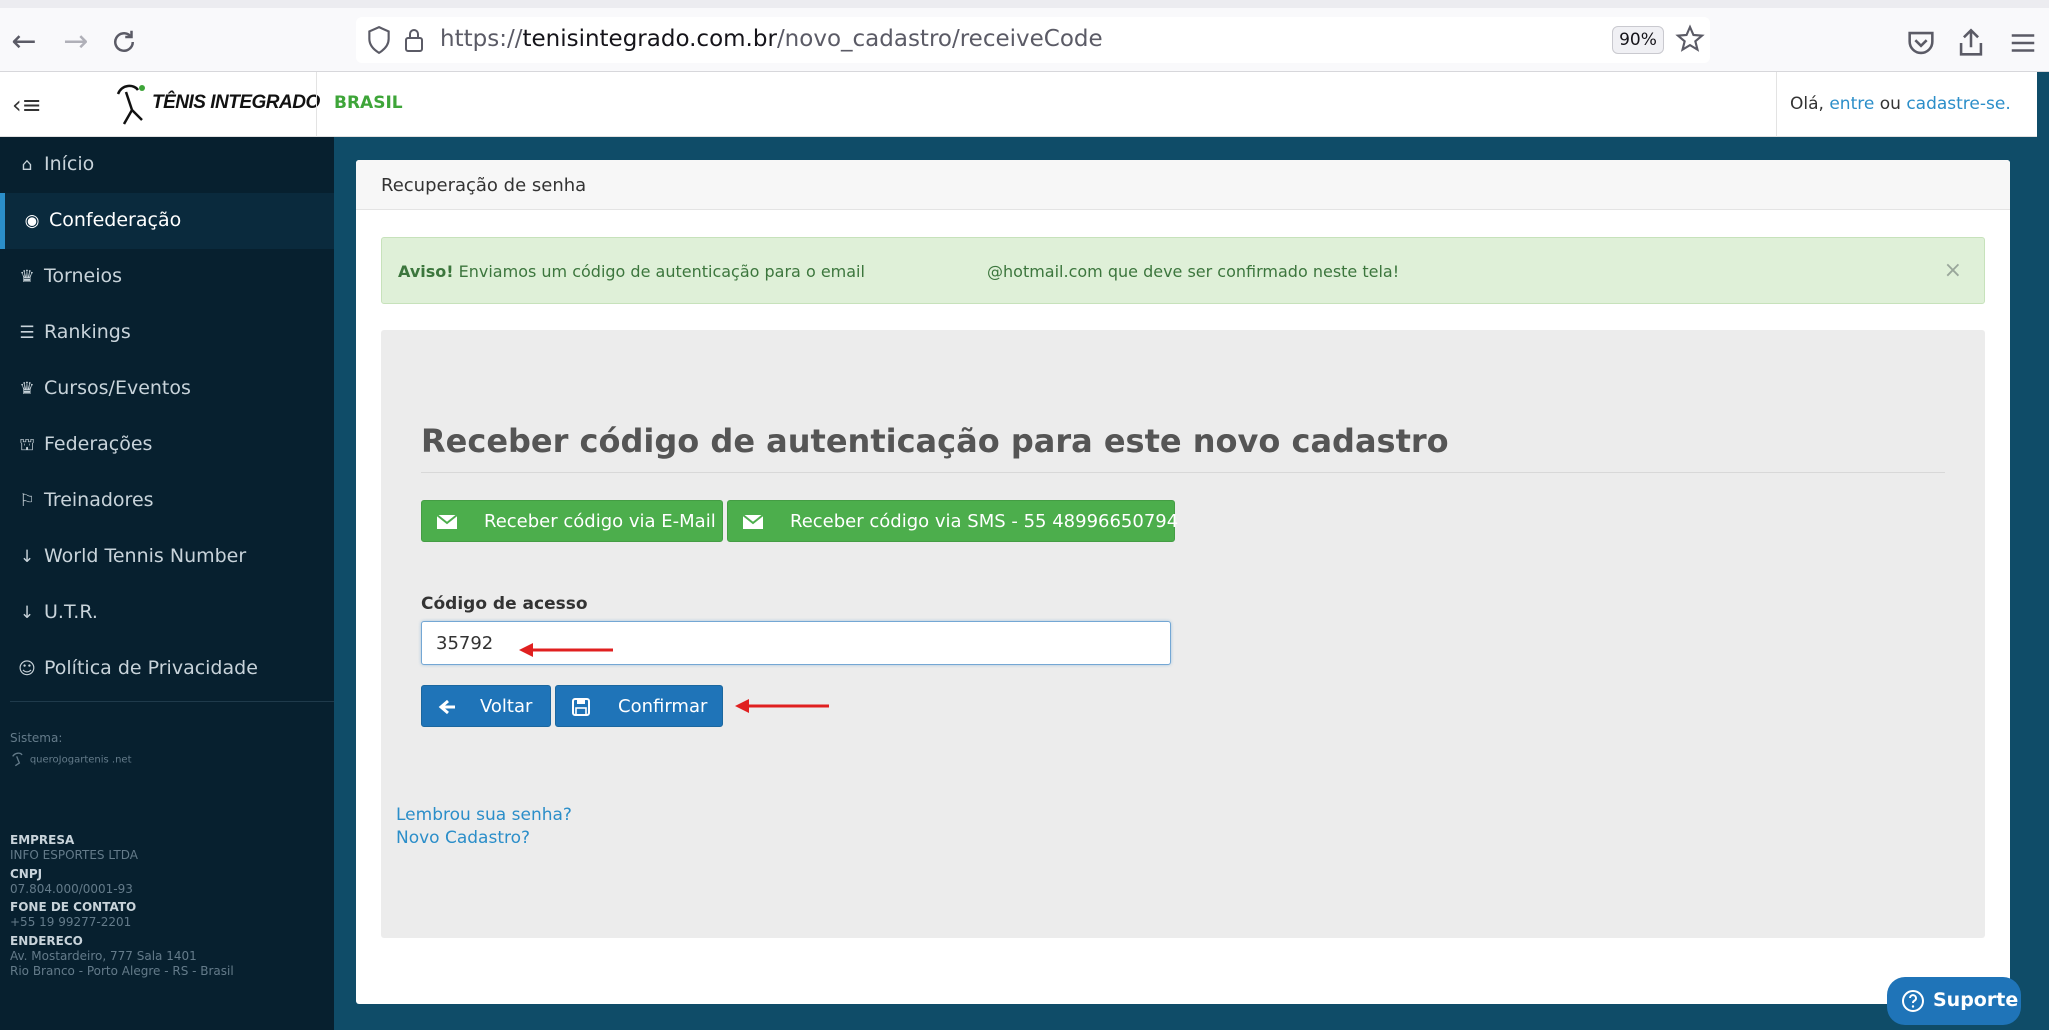 This screenshot has height=1030, width=2049. What do you see at coordinates (122, 971) in the screenshot?
I see `address-line: Rio Branco - Porto Alegre - RS - Brasil` at bounding box center [122, 971].